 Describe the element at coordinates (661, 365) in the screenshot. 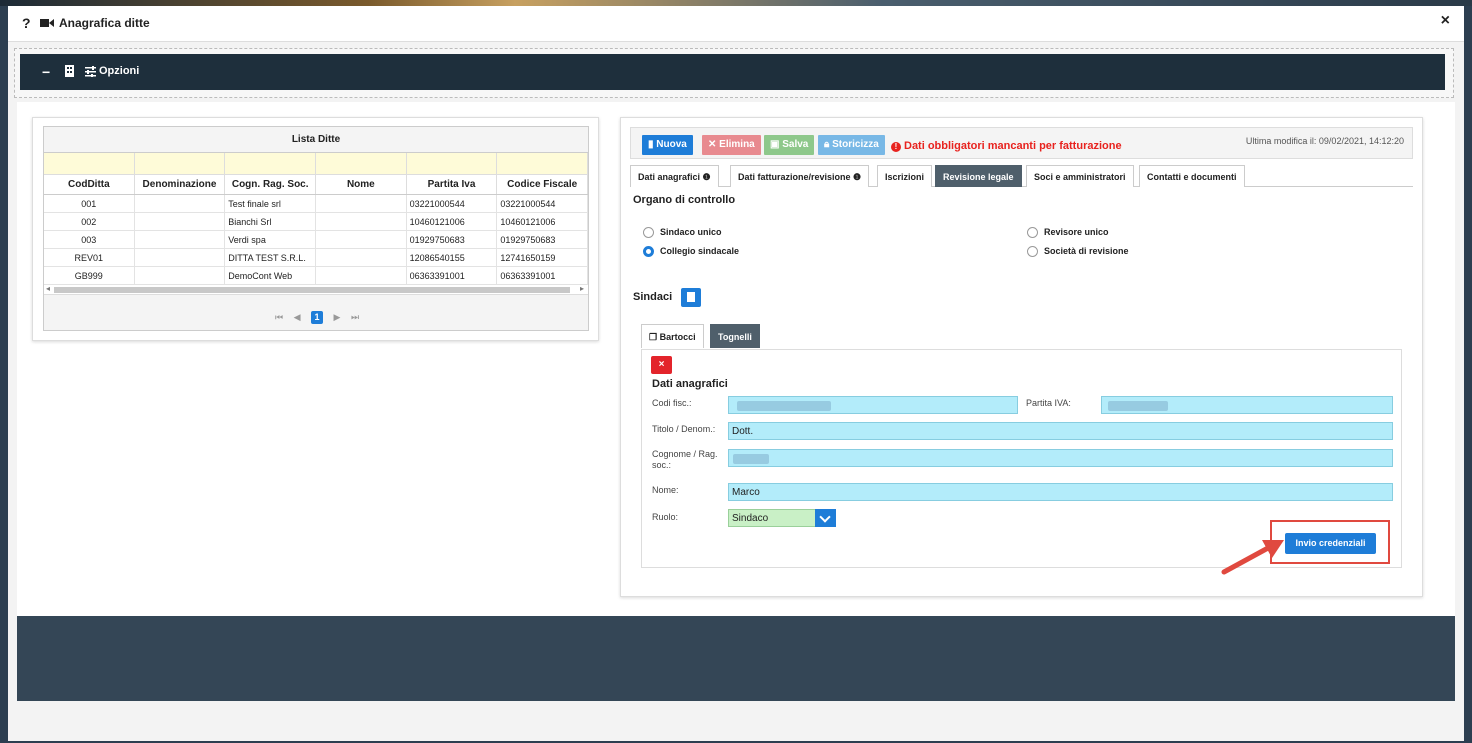

I see `remove-sindaco-button: ×` at that location.